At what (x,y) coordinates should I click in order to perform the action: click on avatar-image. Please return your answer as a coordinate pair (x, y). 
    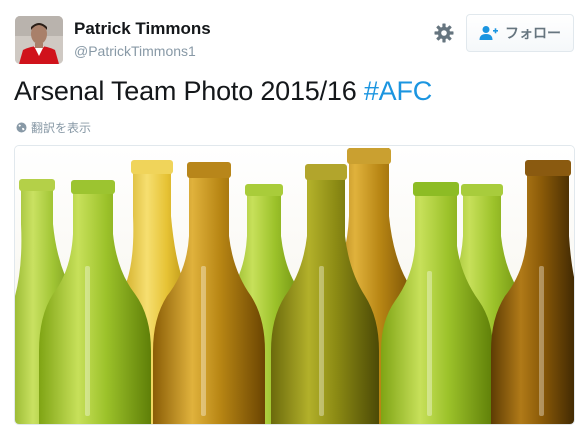
    Looking at the image, I should click on (39, 40).